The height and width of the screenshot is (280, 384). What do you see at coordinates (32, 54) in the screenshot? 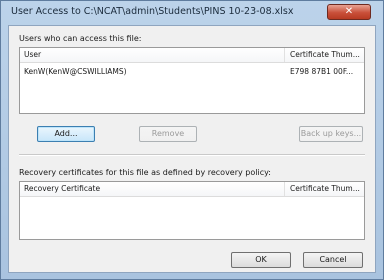
I see `column-header-user: User` at bounding box center [32, 54].